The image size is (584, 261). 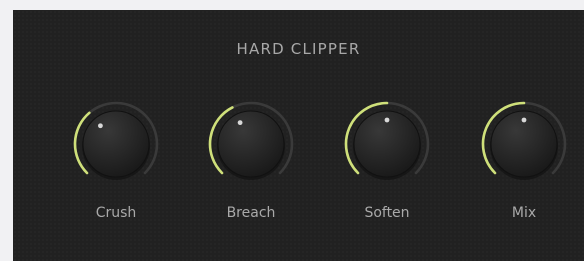 What do you see at coordinates (387, 213) in the screenshot?
I see `soften-label: Soften` at bounding box center [387, 213].